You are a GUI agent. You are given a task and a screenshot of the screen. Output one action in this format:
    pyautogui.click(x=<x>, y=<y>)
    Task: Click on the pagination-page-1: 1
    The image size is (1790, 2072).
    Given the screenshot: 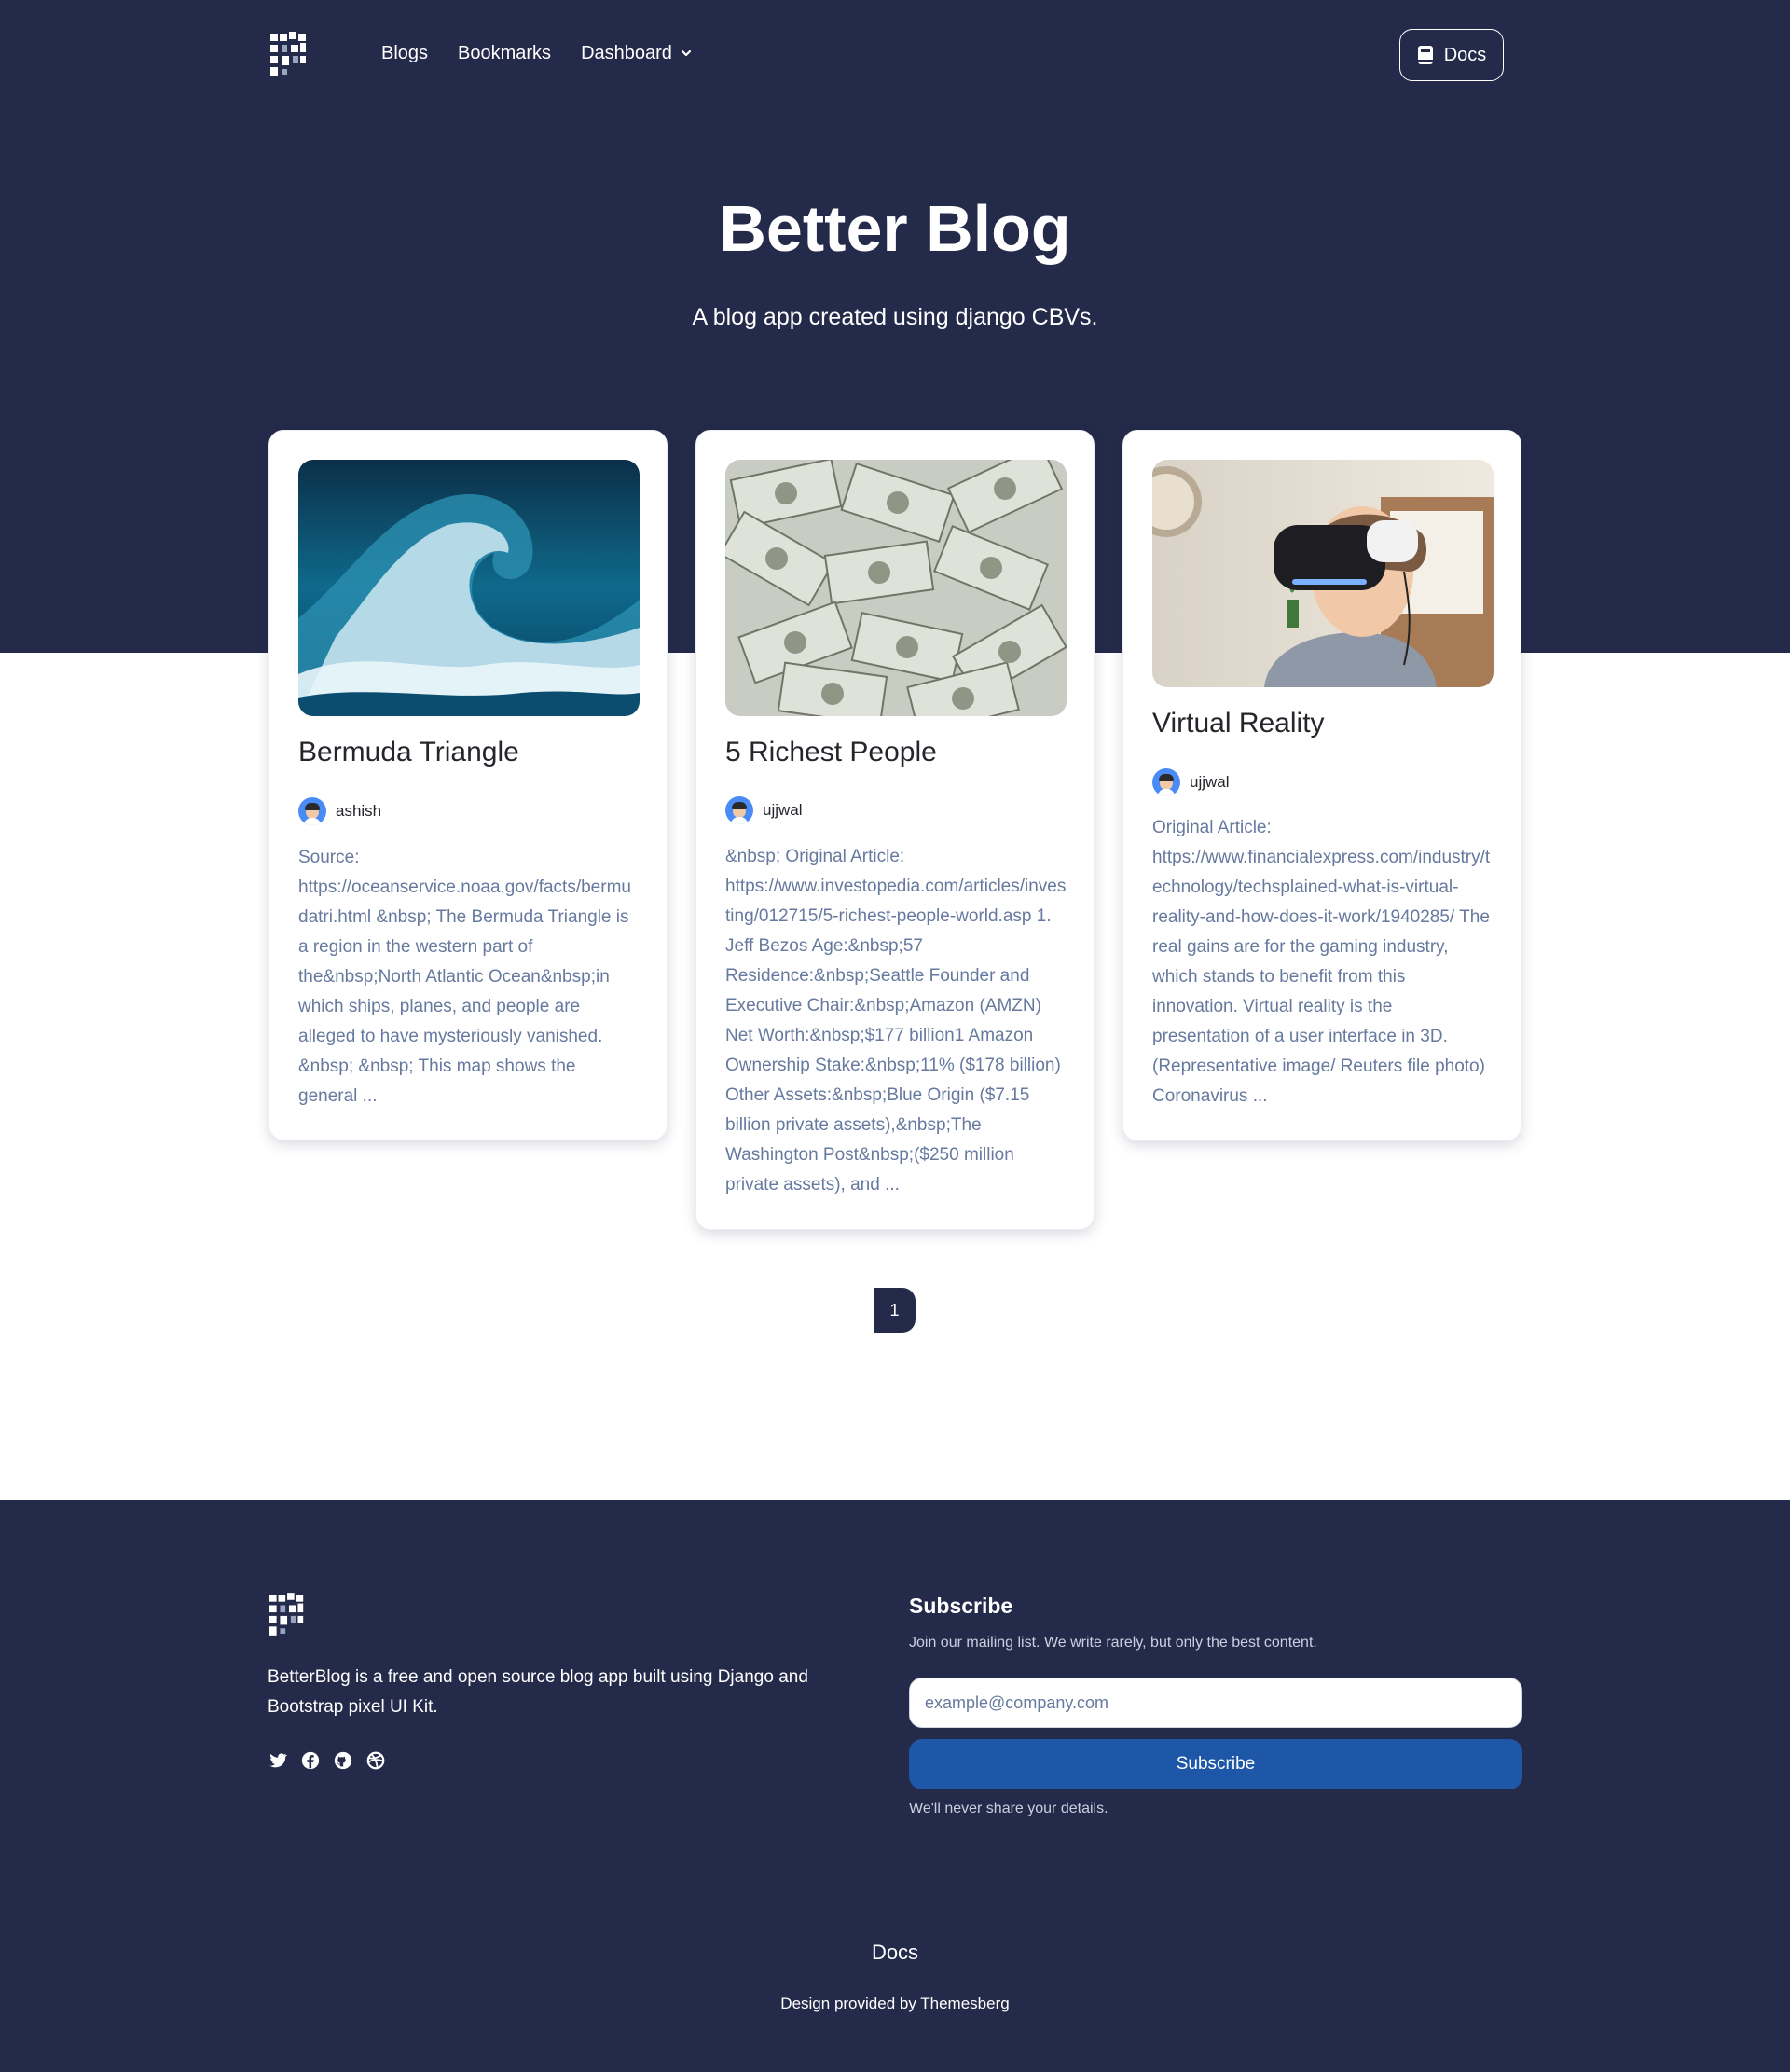 What is the action you would take?
    pyautogui.click(x=895, y=1310)
    